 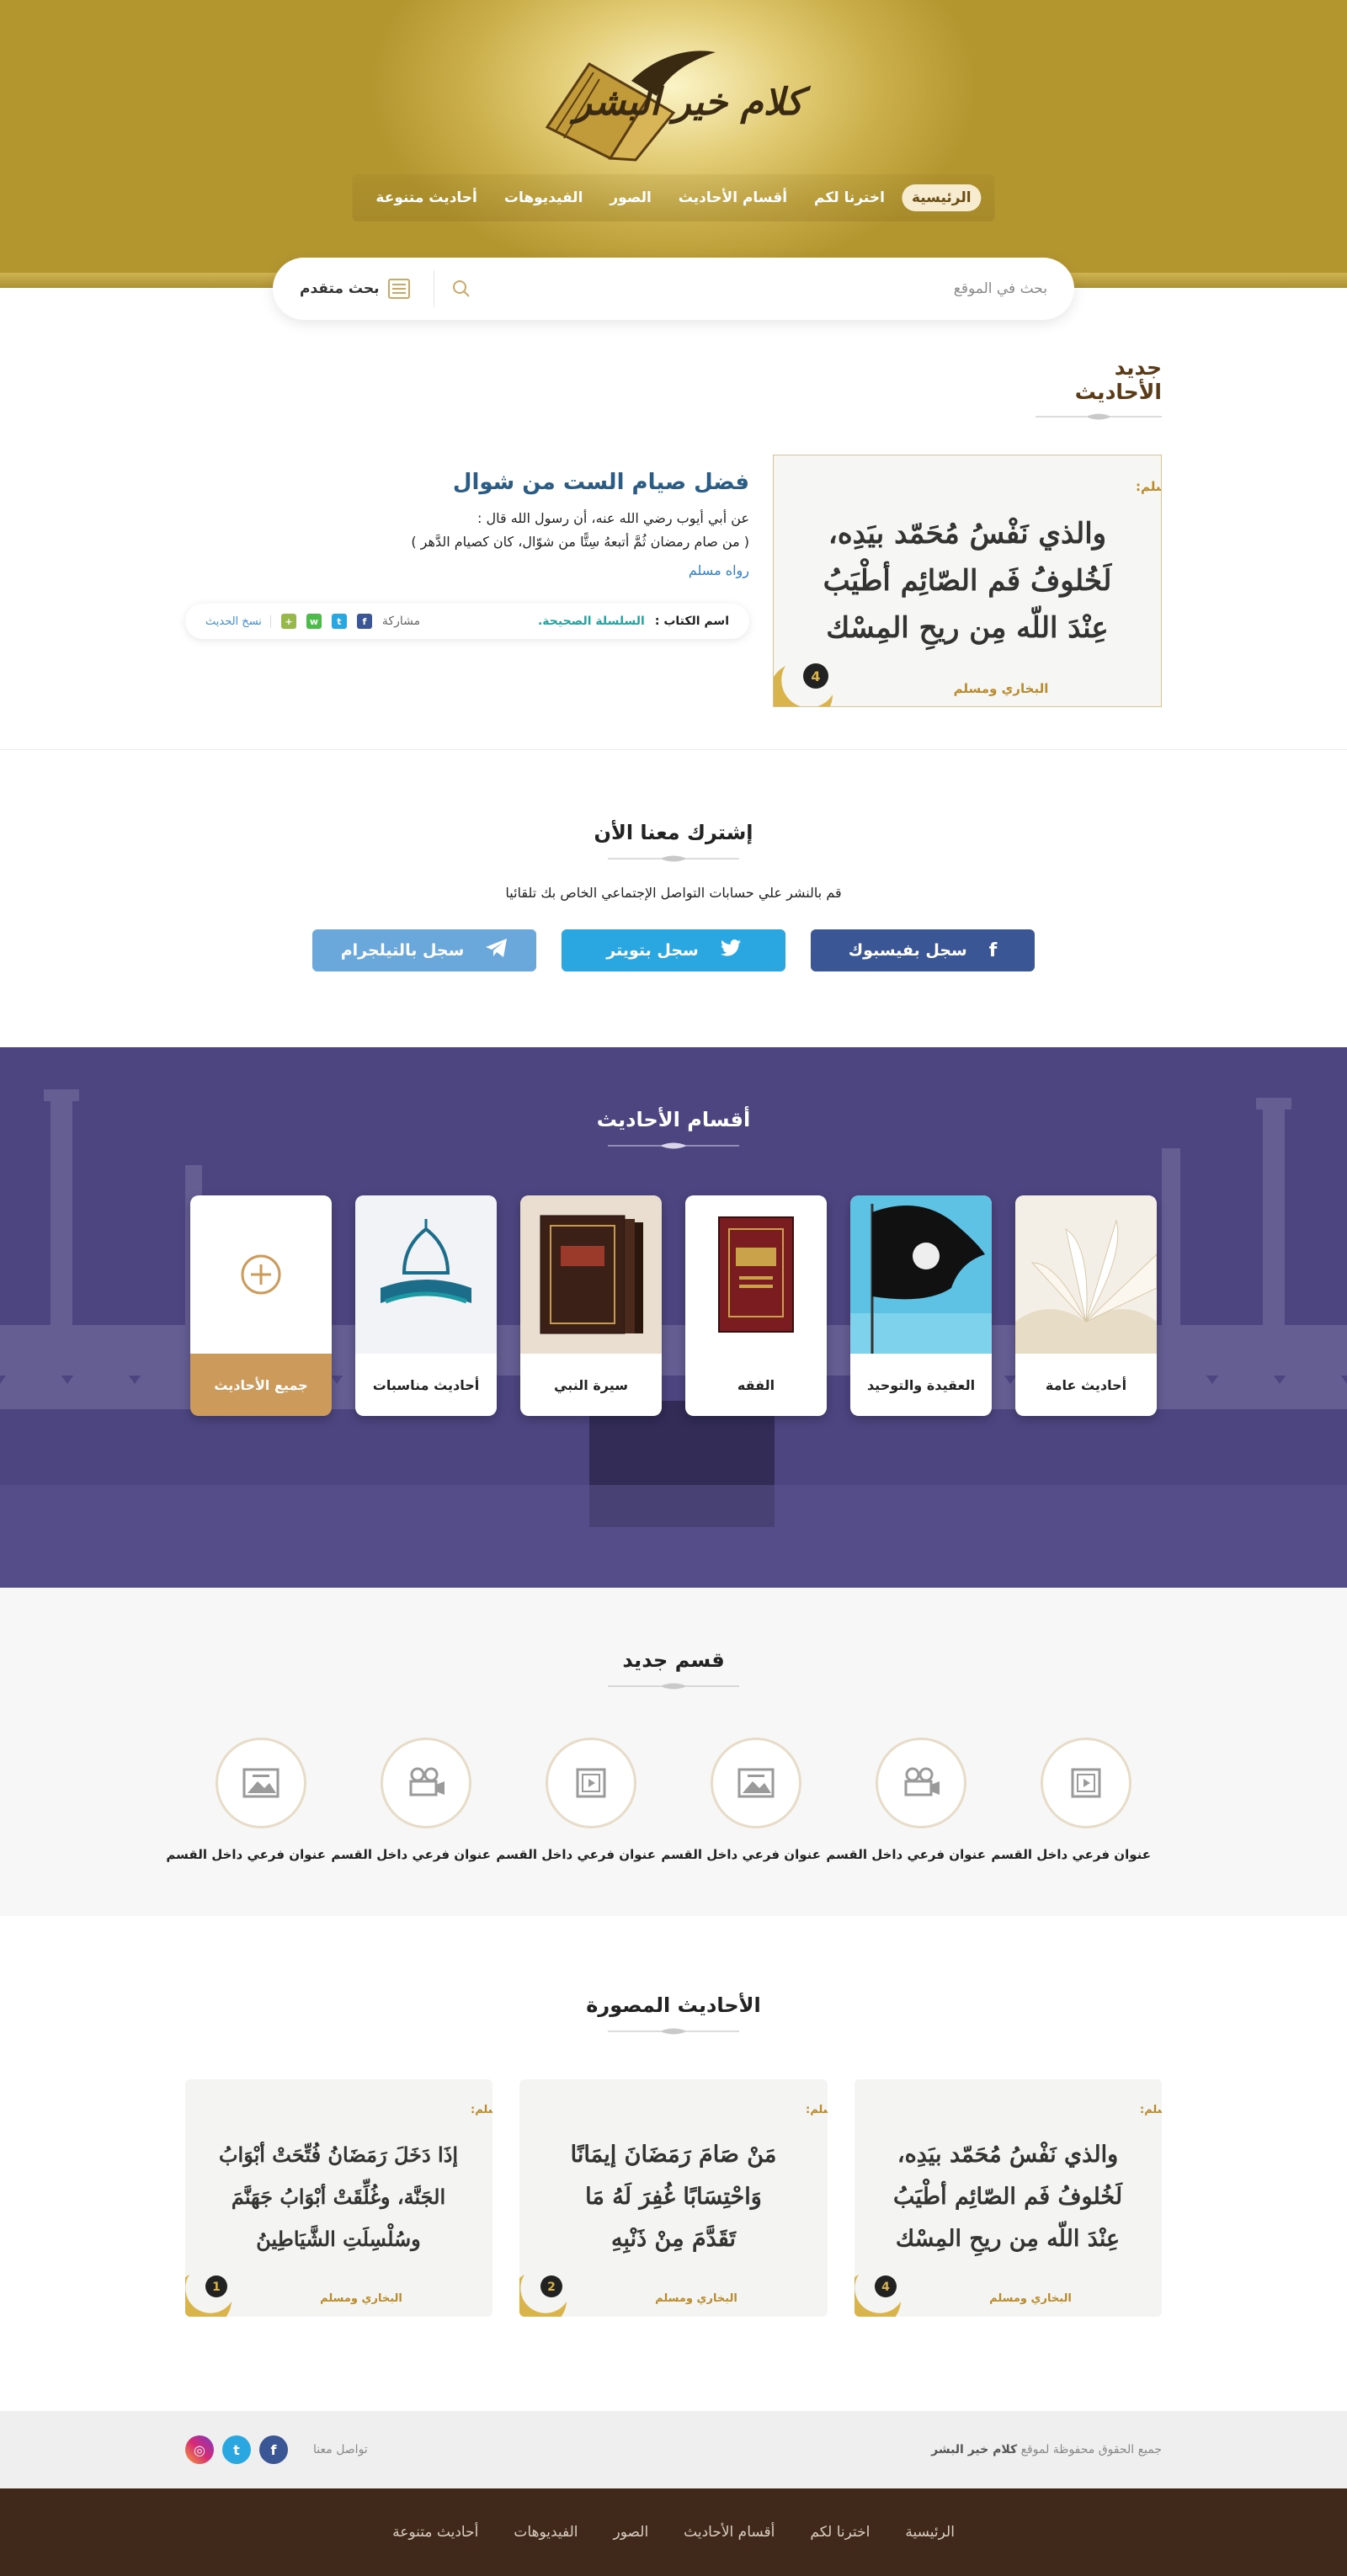 I want to click on category-card-creed: العقيدة والتوحيد, so click(x=921, y=1305).